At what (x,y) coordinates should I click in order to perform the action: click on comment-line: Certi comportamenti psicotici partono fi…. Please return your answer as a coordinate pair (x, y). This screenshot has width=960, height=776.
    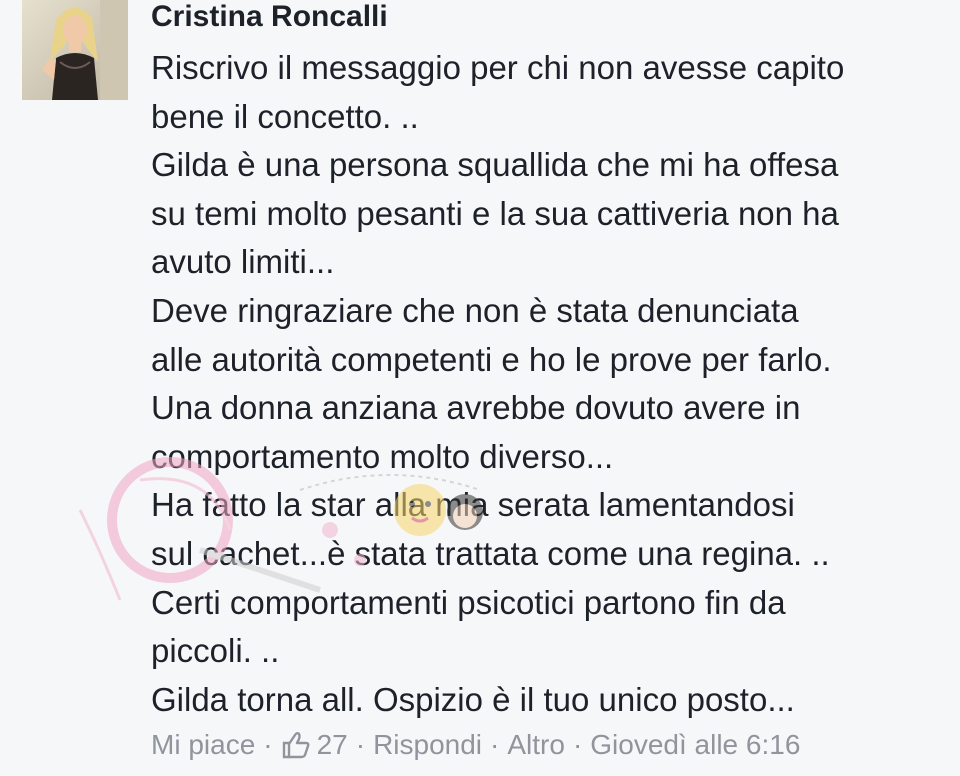
    Looking at the image, I should click on (468, 602).